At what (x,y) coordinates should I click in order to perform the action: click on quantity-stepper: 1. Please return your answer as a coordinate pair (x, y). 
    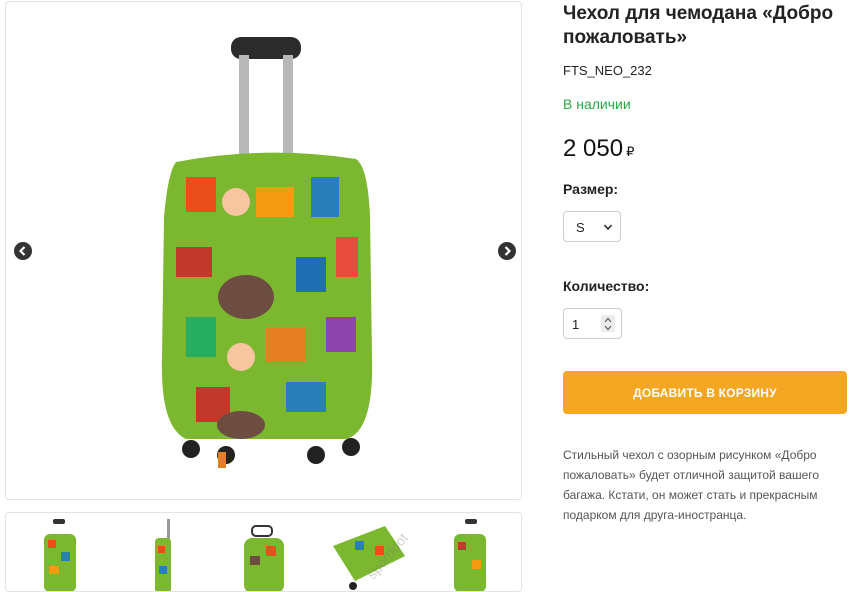
    Looking at the image, I should click on (592, 323).